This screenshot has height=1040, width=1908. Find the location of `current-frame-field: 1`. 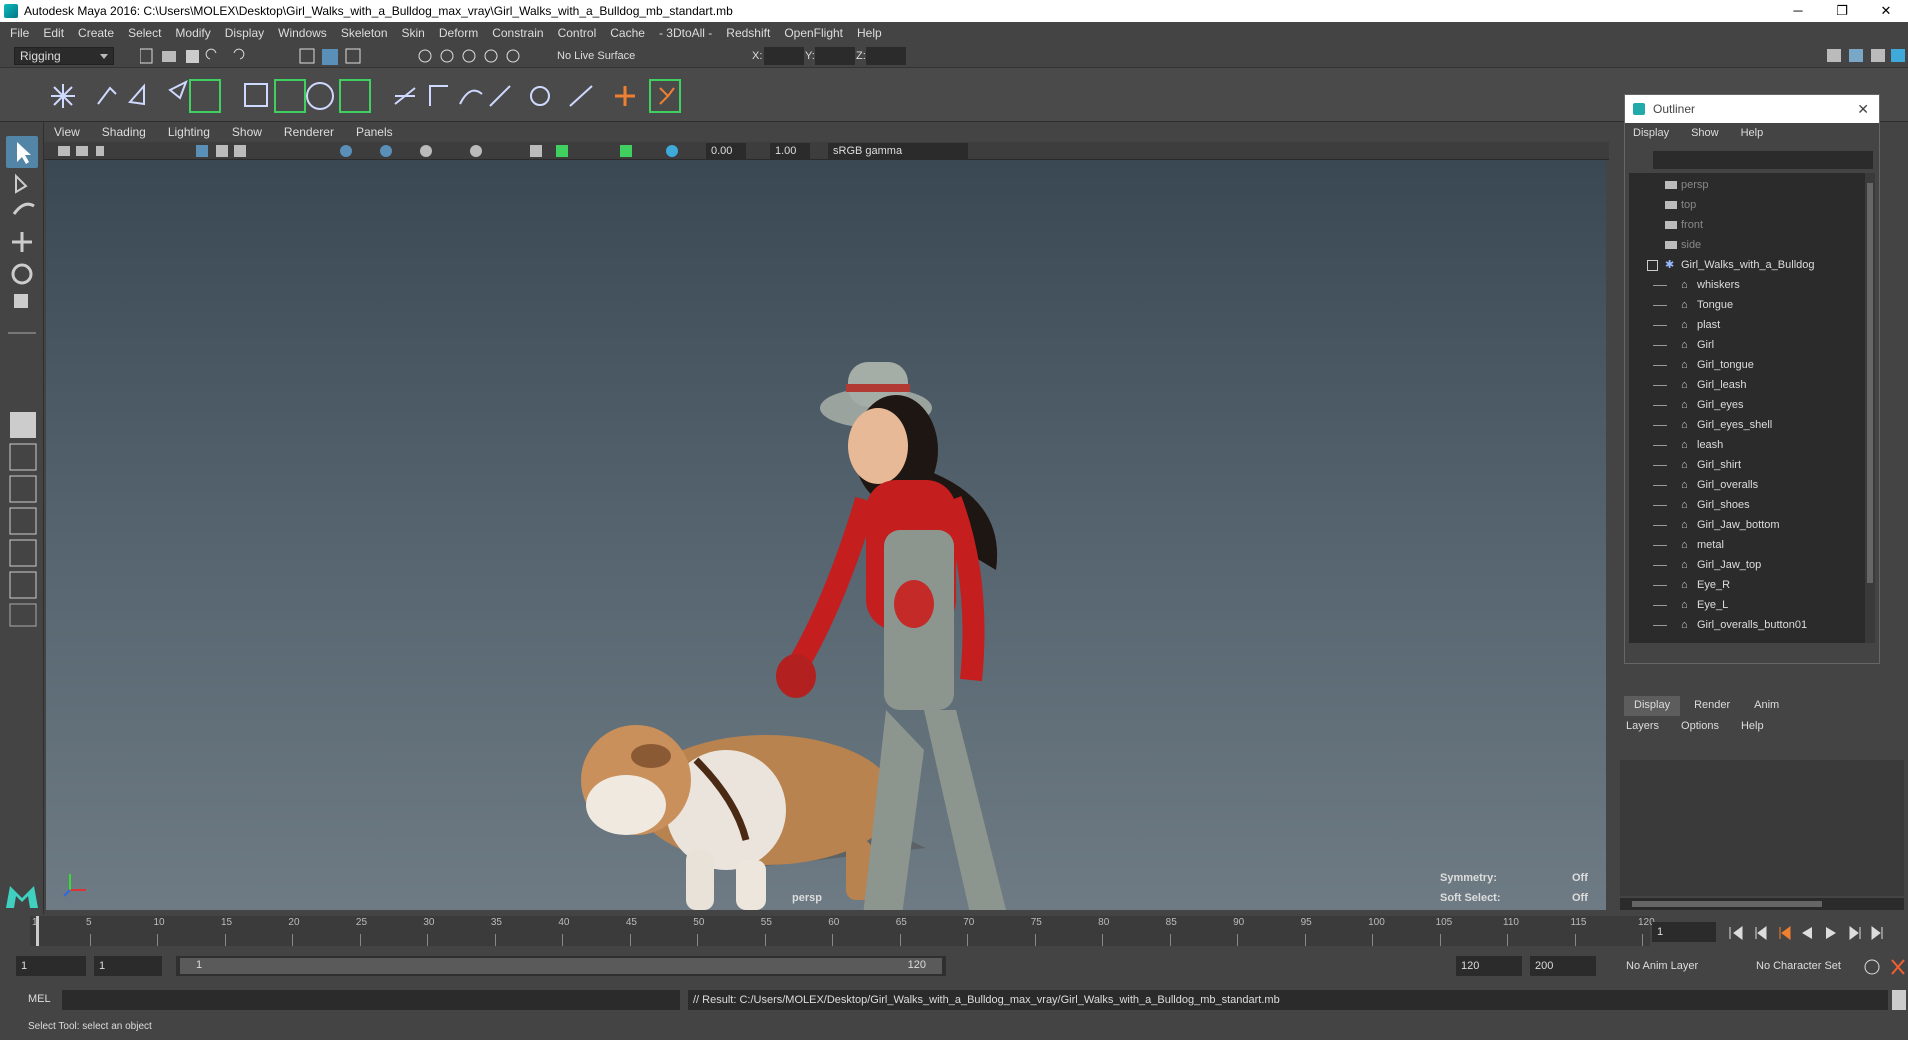

current-frame-field: 1 is located at coordinates (1684, 932).